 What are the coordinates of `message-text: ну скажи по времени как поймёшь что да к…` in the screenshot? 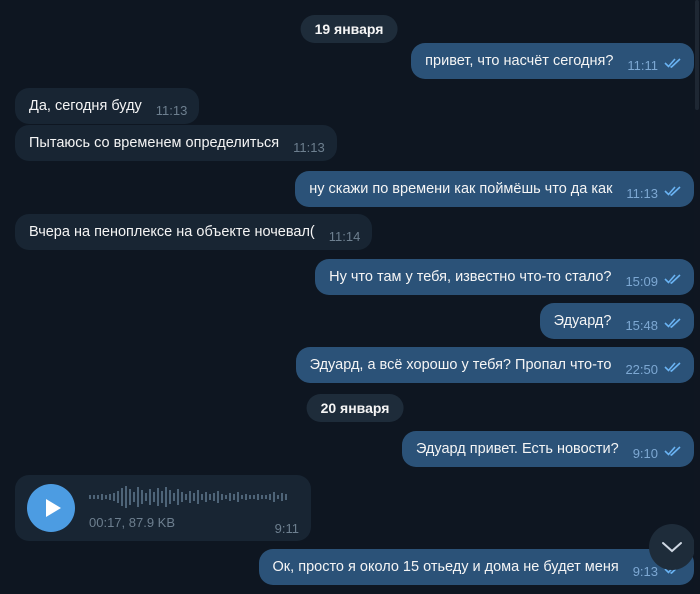 It's located at (461, 189).